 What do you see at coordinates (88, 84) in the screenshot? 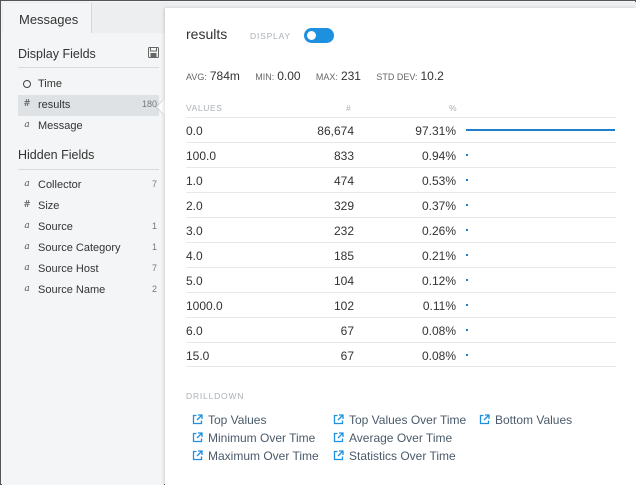
I see `field-item: Time` at bounding box center [88, 84].